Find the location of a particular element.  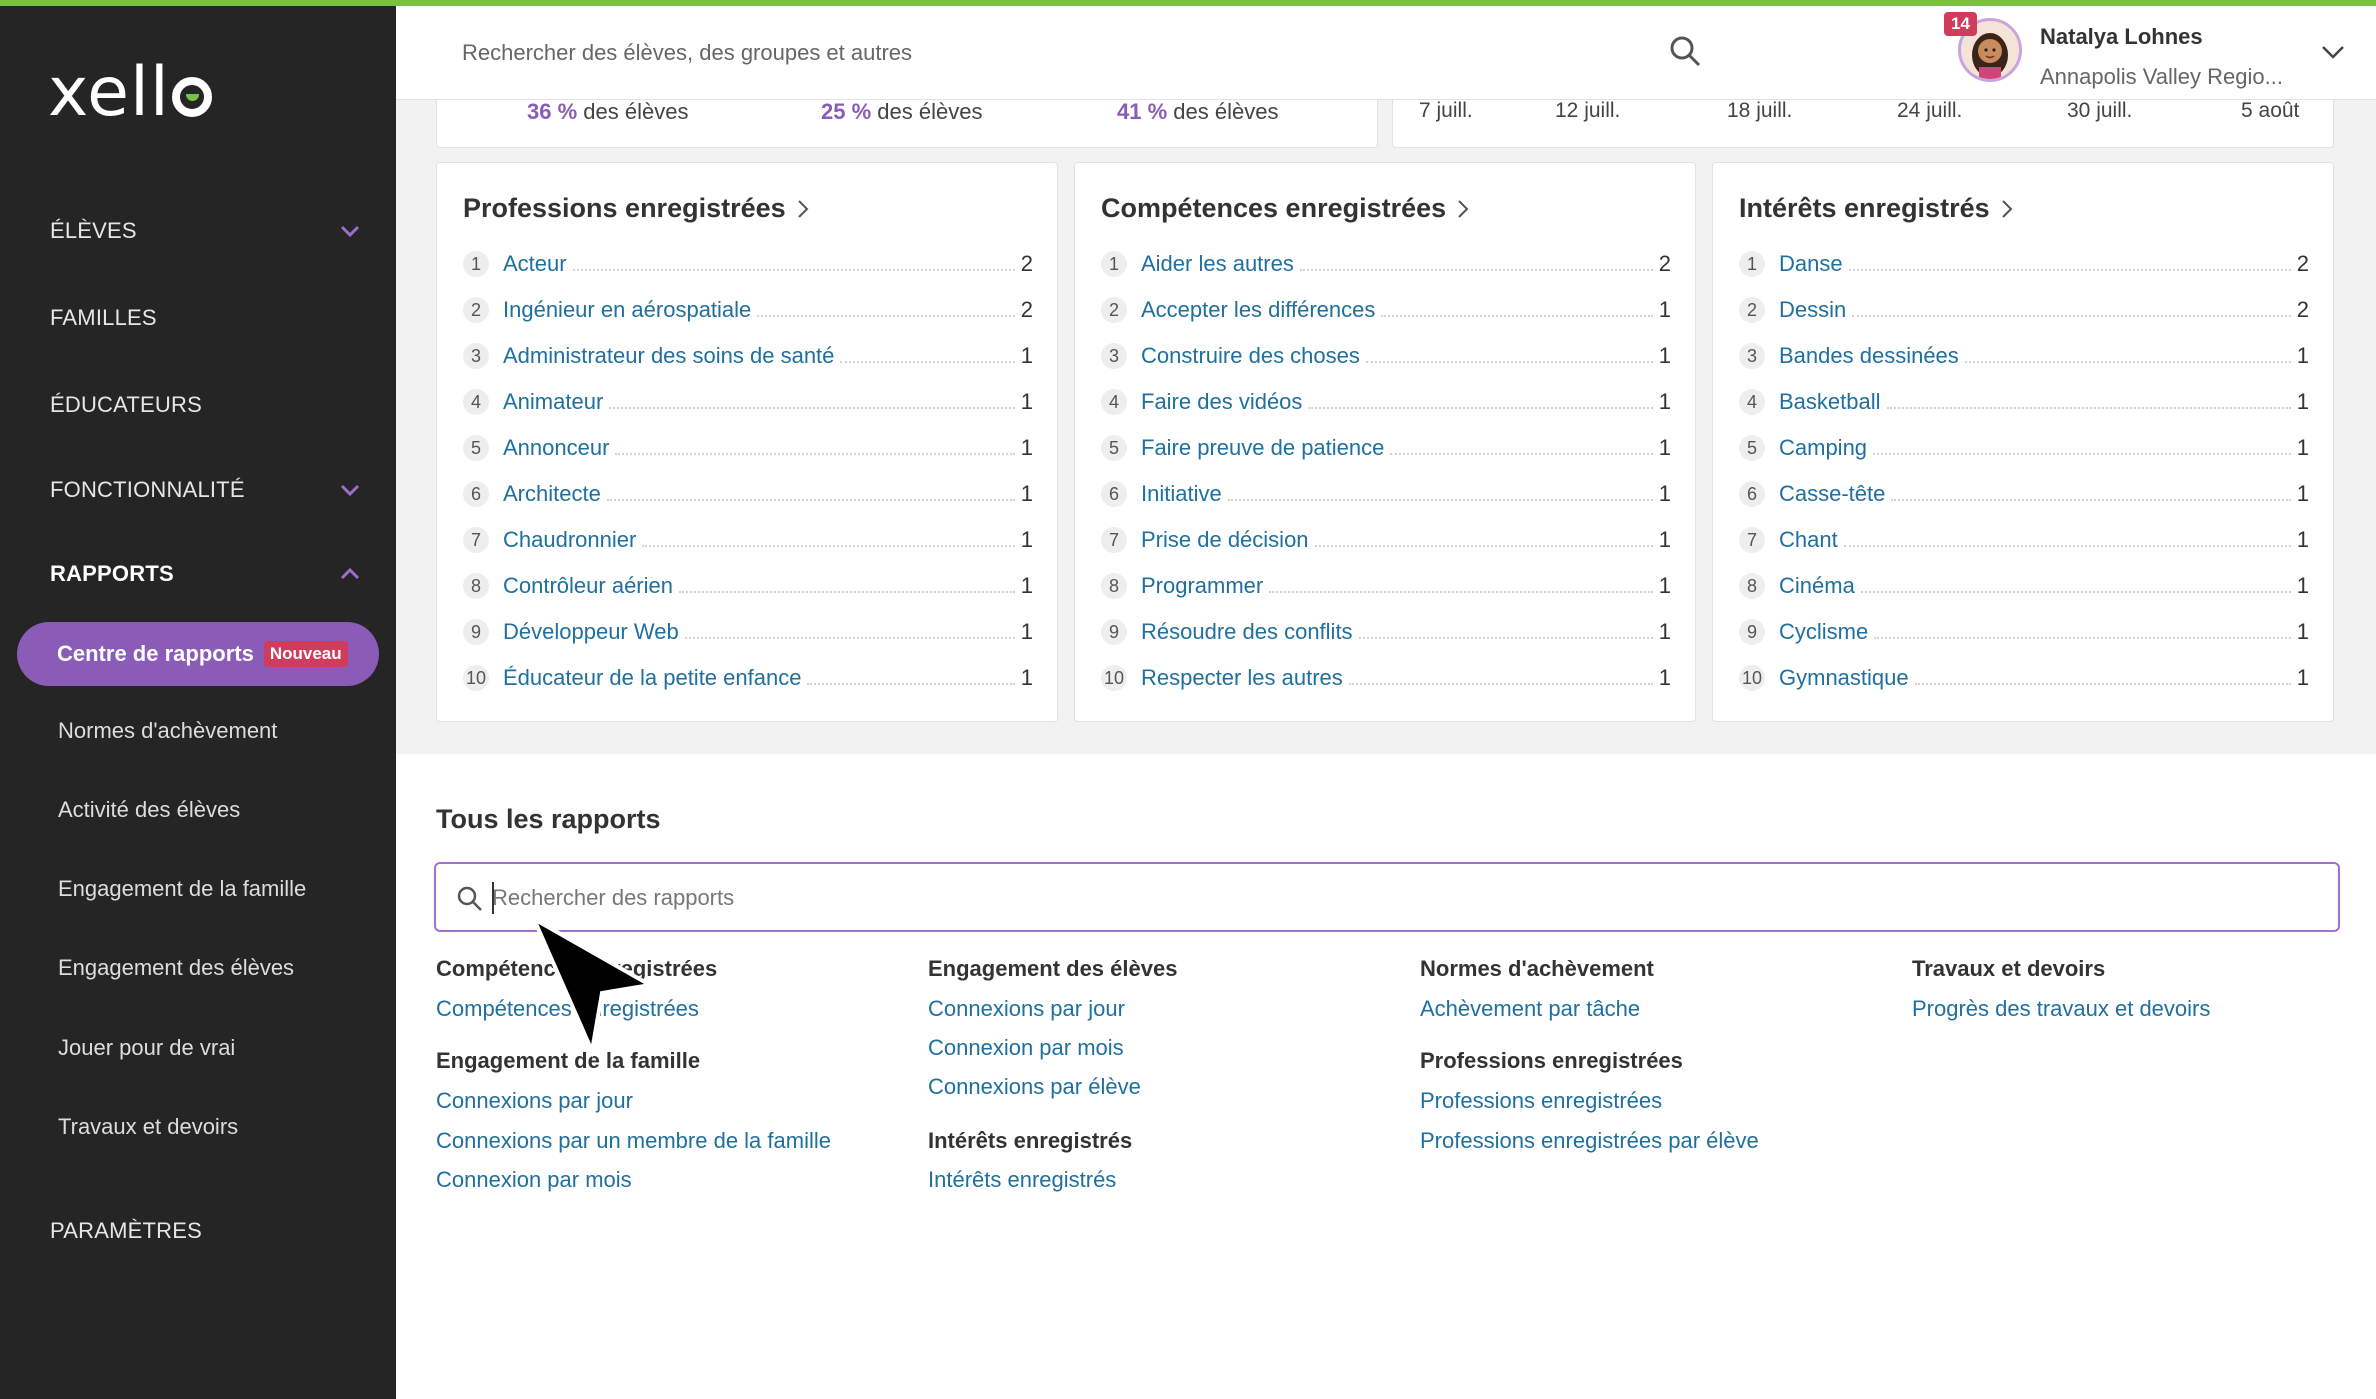

ranked-item-link: Cinéma is located at coordinates (1817, 586).